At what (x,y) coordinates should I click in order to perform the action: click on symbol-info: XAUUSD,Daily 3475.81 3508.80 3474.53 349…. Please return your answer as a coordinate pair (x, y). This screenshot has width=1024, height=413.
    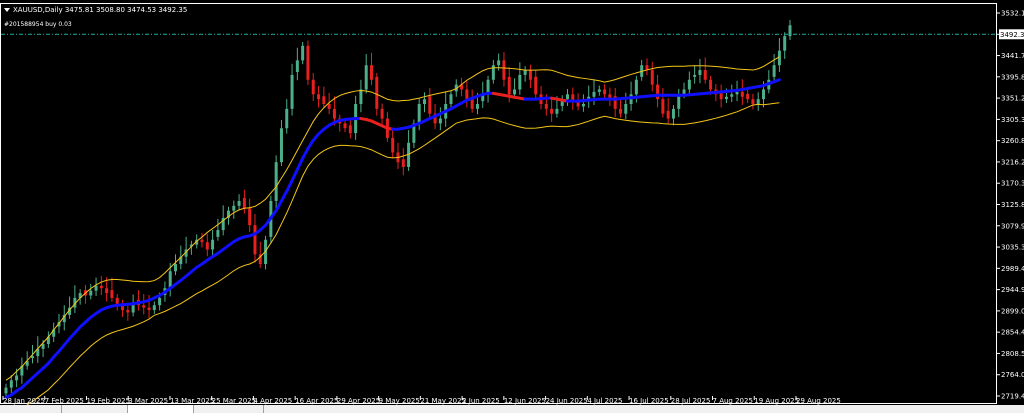
    Looking at the image, I should click on (100, 10).